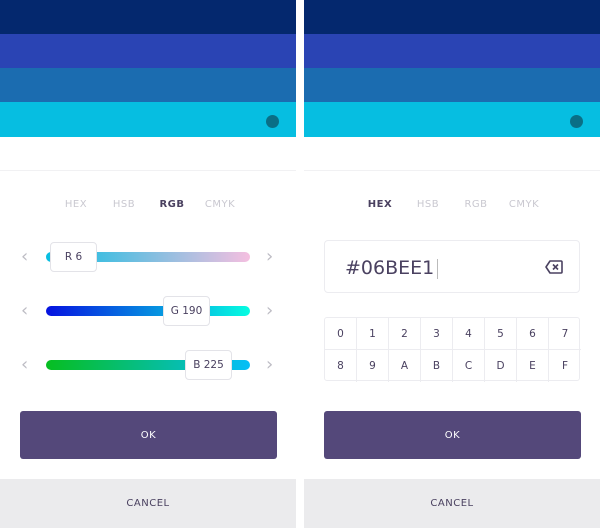 Image resolution: width=600 pixels, height=528 pixels. I want to click on hex-keypad: 01234567 89ABCDEF, so click(452, 349).